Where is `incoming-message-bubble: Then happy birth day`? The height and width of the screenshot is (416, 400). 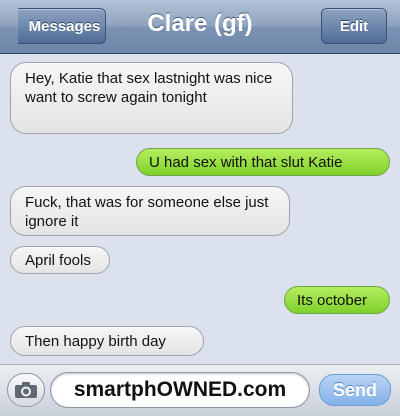
incoming-message-bubble: Then happy birth day is located at coordinates (107, 341).